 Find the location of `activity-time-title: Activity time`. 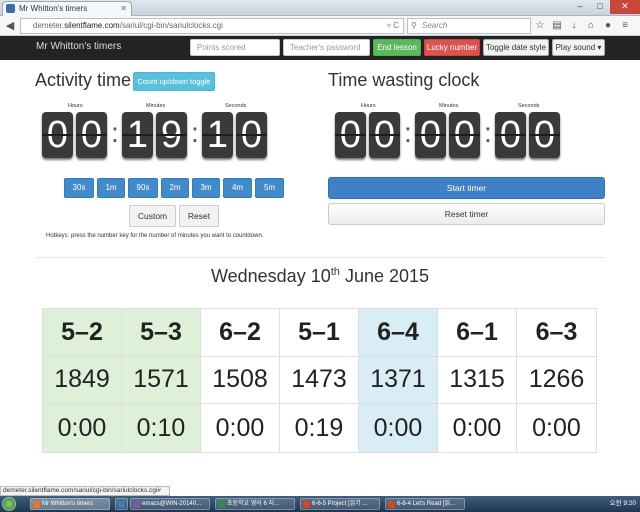

activity-time-title: Activity time is located at coordinates (83, 80).